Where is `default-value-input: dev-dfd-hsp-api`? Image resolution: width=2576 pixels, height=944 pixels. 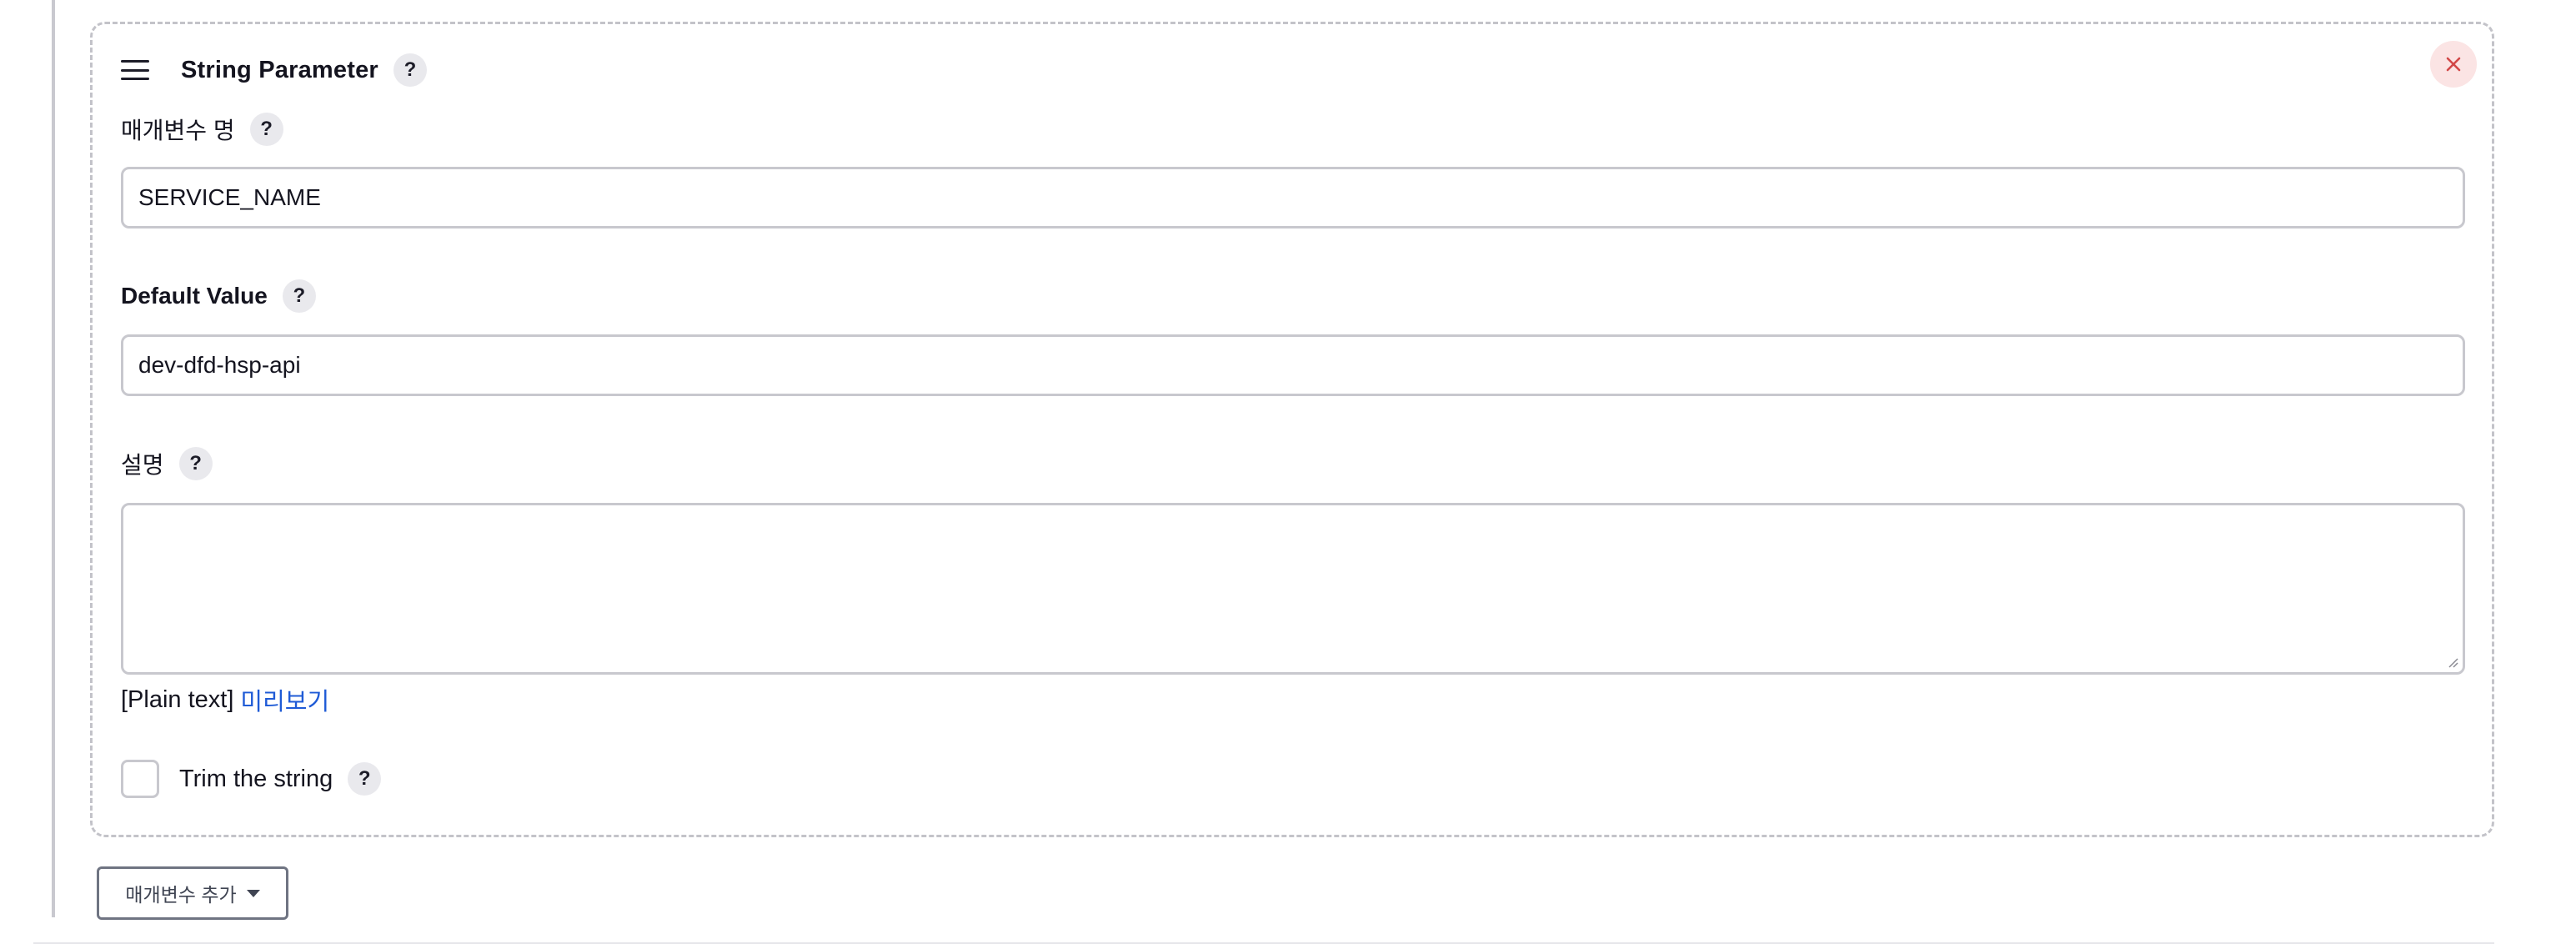
default-value-input: dev-dfd-hsp-api is located at coordinates (1293, 365).